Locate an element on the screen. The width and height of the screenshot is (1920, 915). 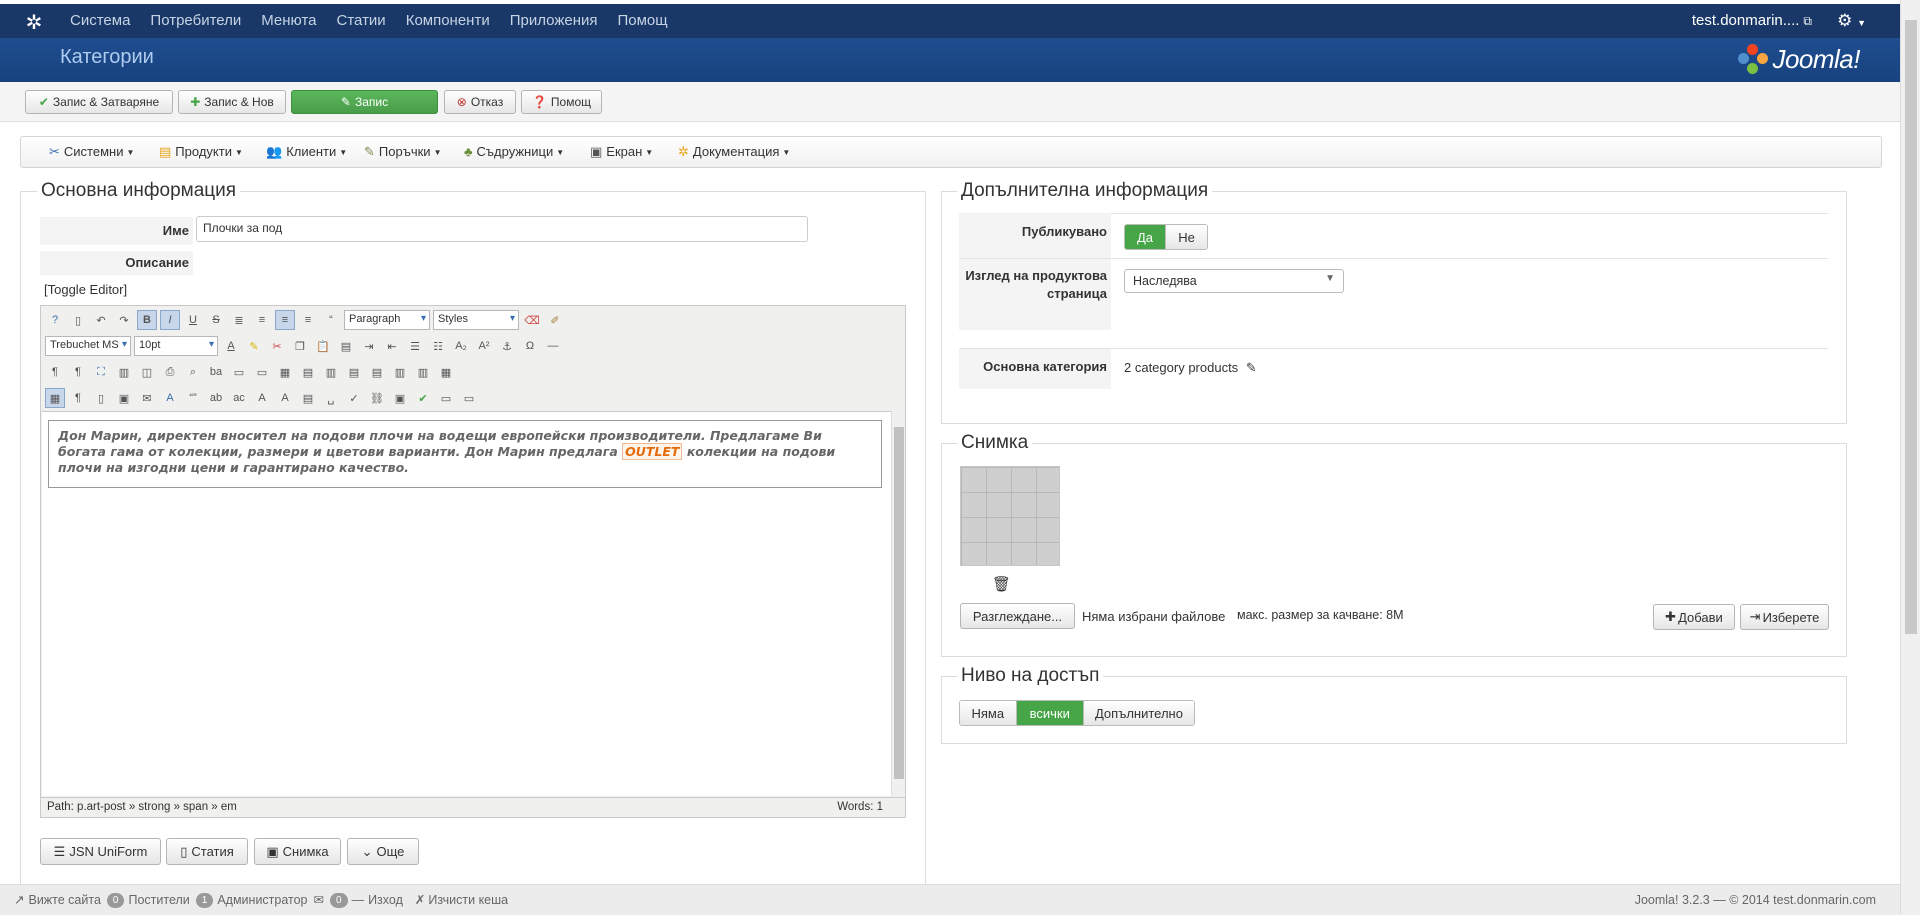
joomla-icon: ✲ is located at coordinates (34, 23).